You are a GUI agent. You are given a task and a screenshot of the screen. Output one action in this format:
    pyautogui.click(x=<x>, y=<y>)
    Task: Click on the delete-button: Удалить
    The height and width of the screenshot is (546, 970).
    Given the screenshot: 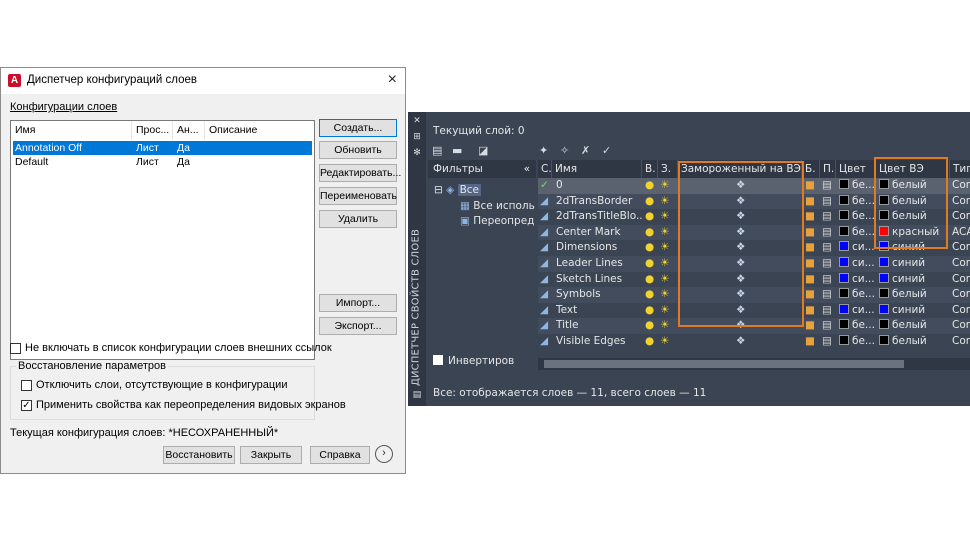 What is the action you would take?
    pyautogui.click(x=358, y=219)
    